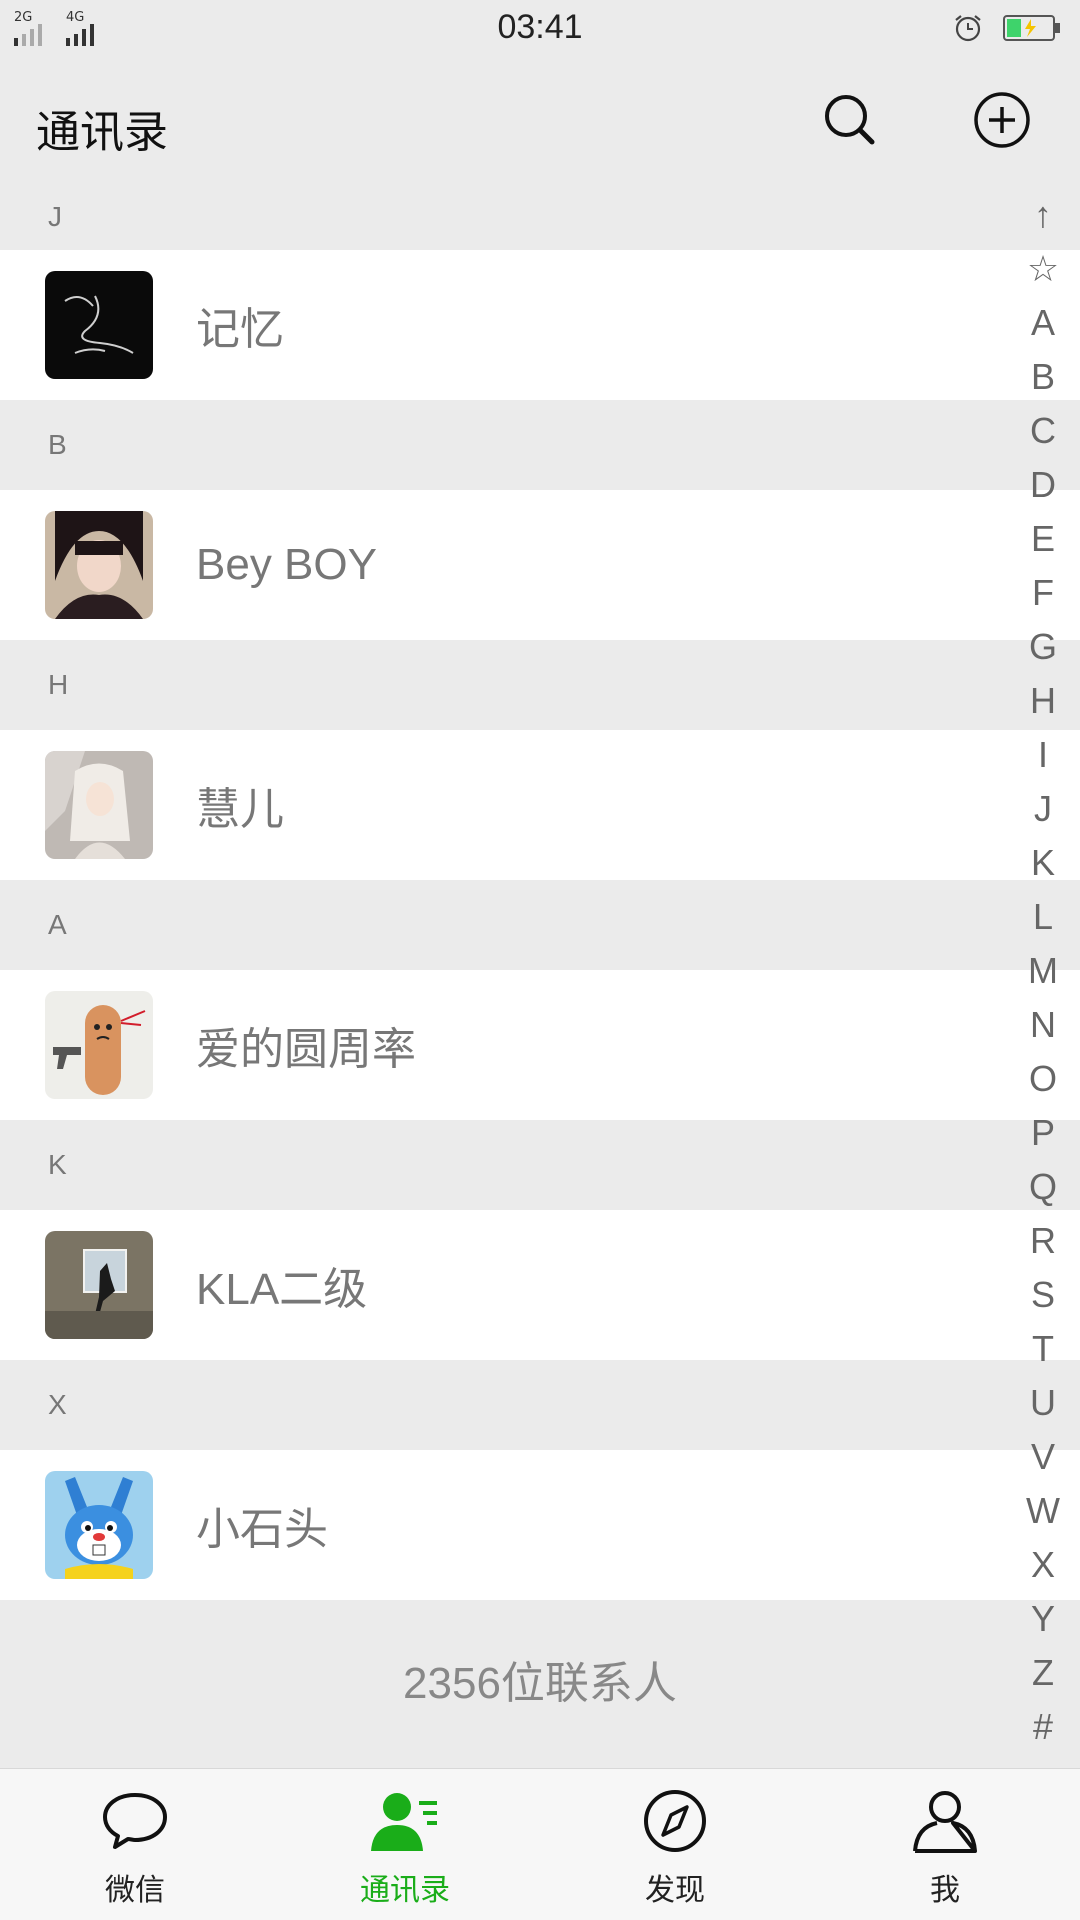 The width and height of the screenshot is (1080, 1920). What do you see at coordinates (540, 1525) in the screenshot?
I see `contact-row-xiaoshitou: 小石头` at bounding box center [540, 1525].